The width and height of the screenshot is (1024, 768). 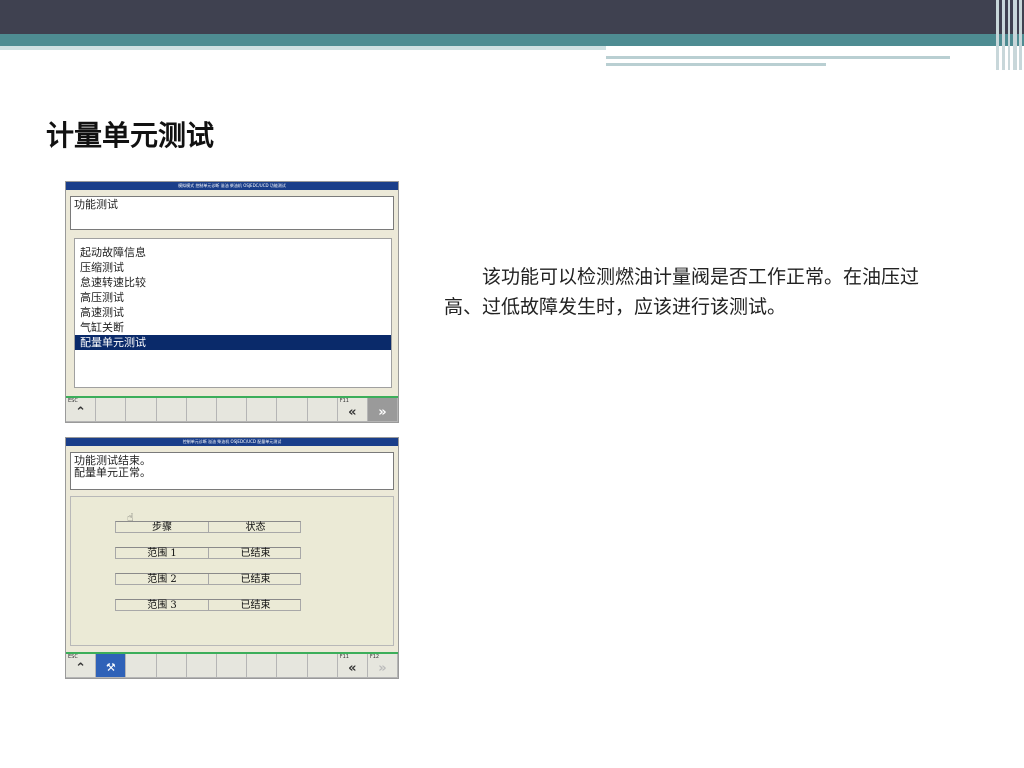 I want to click on header-bar-teal, so click(x=512, y=40).